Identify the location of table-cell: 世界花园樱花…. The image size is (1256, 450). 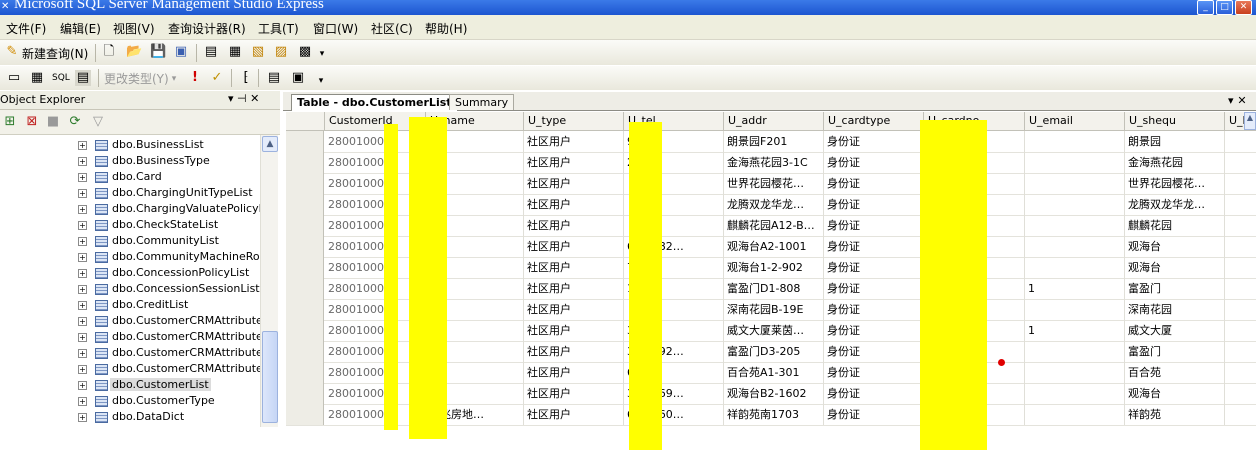
(1175, 183).